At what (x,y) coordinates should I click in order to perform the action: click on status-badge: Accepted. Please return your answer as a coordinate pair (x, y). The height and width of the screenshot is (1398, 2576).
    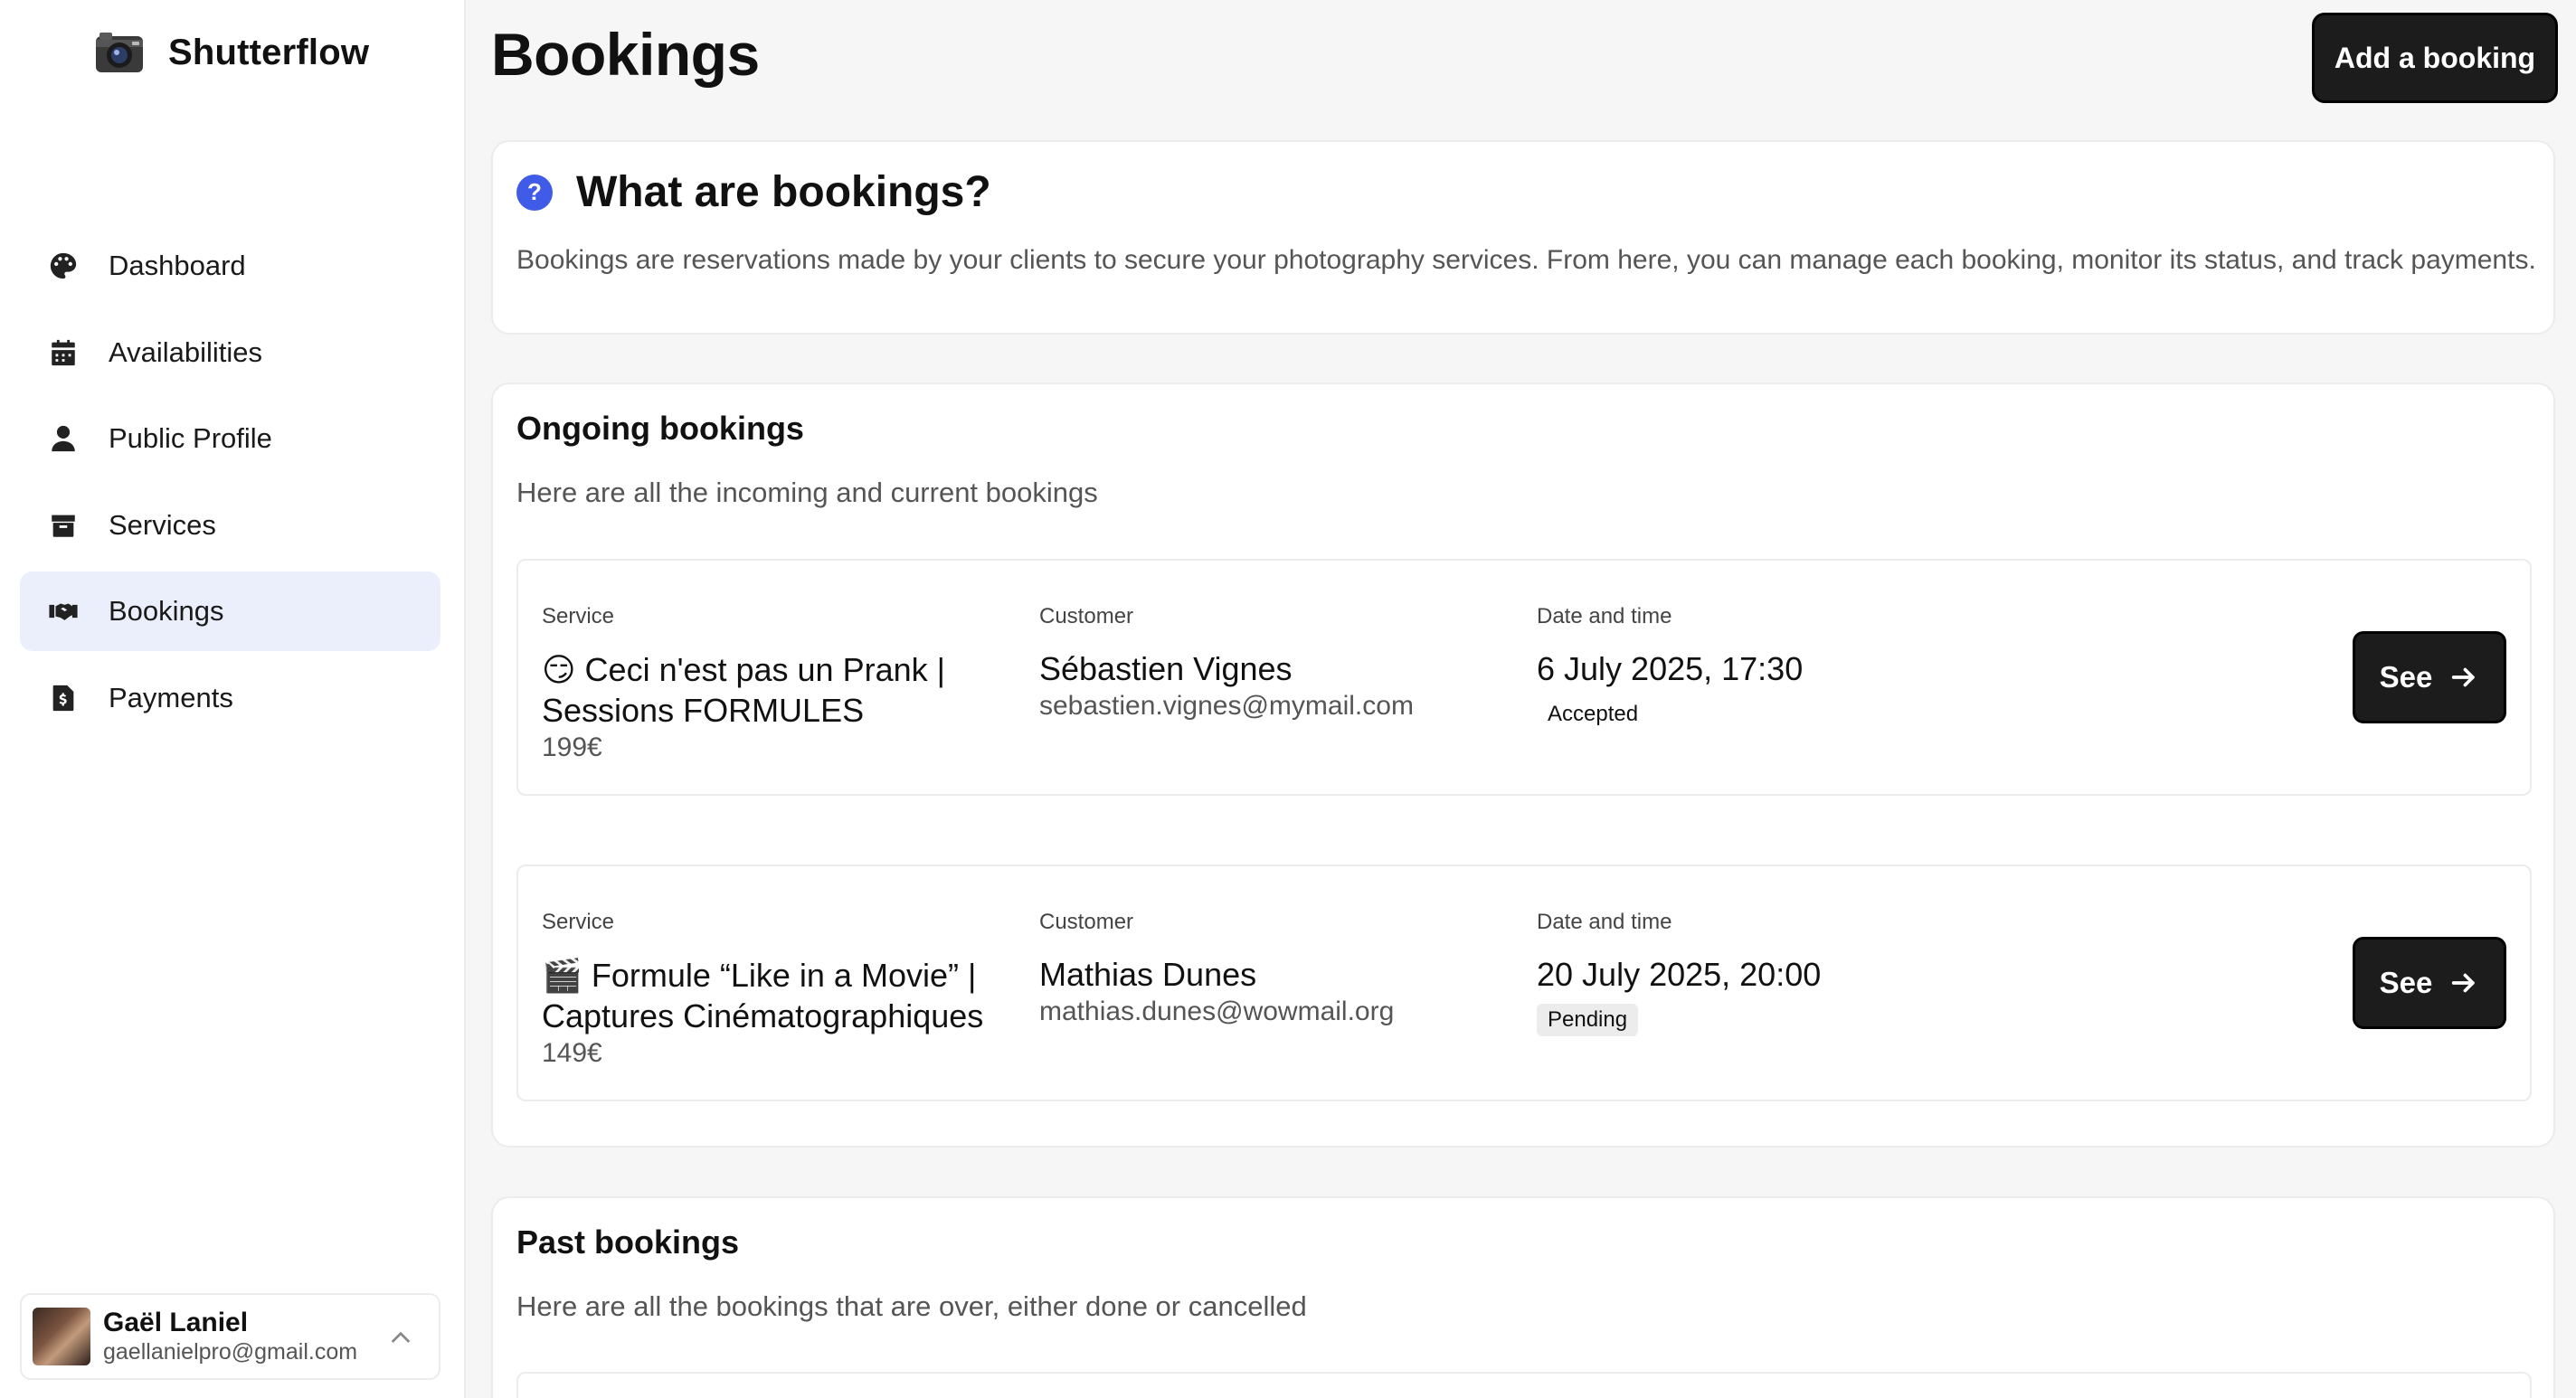
    Looking at the image, I should click on (1594, 714).